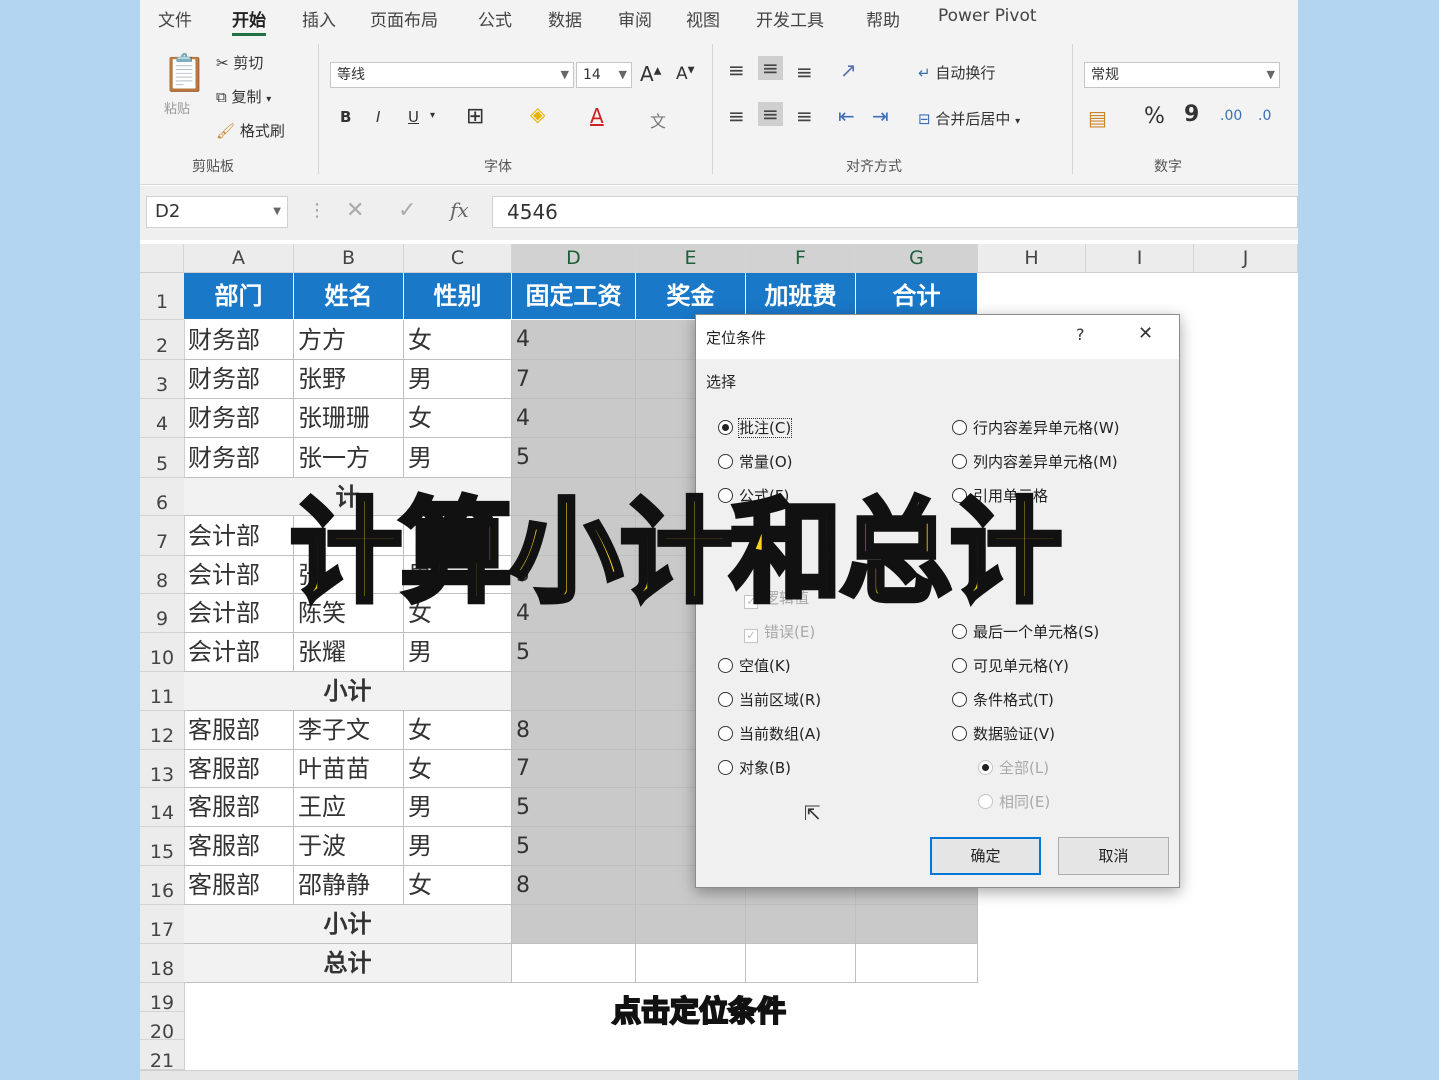  Describe the element at coordinates (162, 296) in the screenshot. I see `row-header: 1` at that location.